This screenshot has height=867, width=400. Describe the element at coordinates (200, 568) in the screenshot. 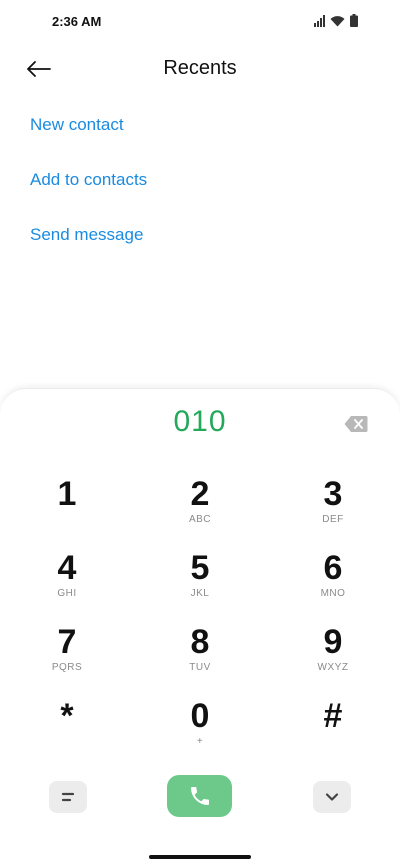

I see `key-digit: 5` at that location.